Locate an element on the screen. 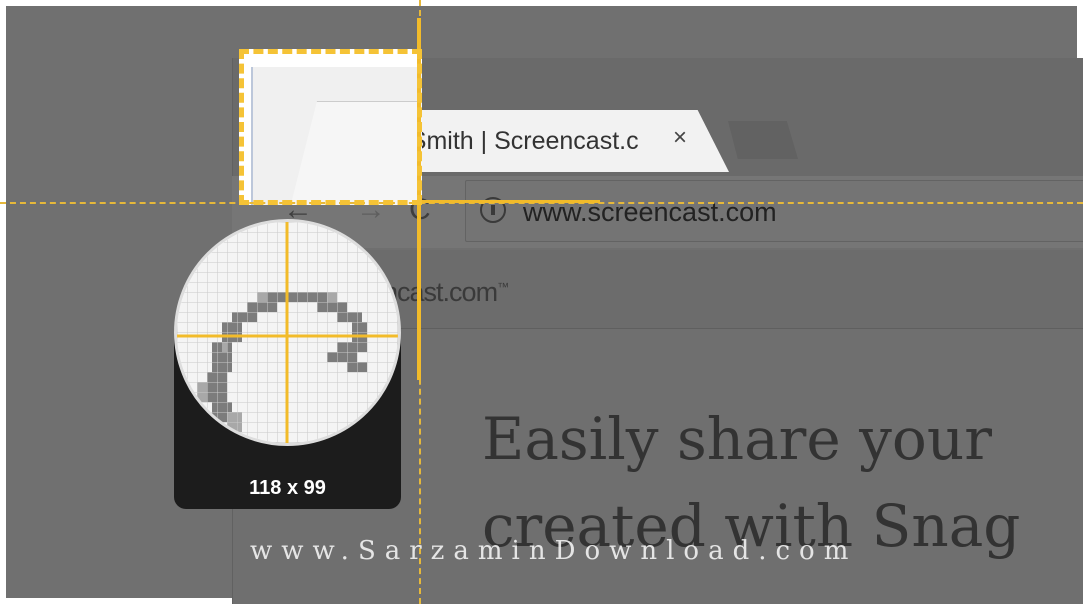 This screenshot has height=604, width=1083. magnifier: 118 x 99 is located at coordinates (287, 364).